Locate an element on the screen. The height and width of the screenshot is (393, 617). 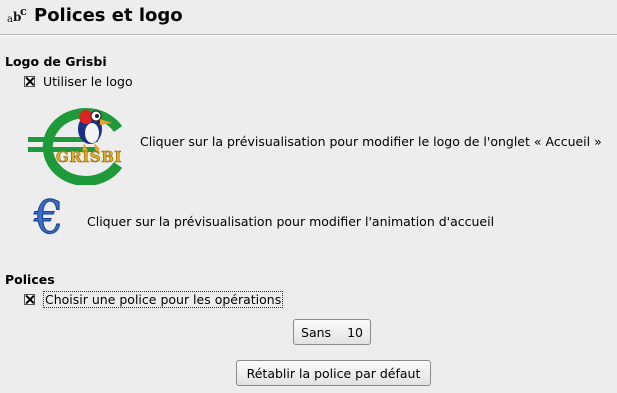
euro-icon: € is located at coordinates (48, 217).